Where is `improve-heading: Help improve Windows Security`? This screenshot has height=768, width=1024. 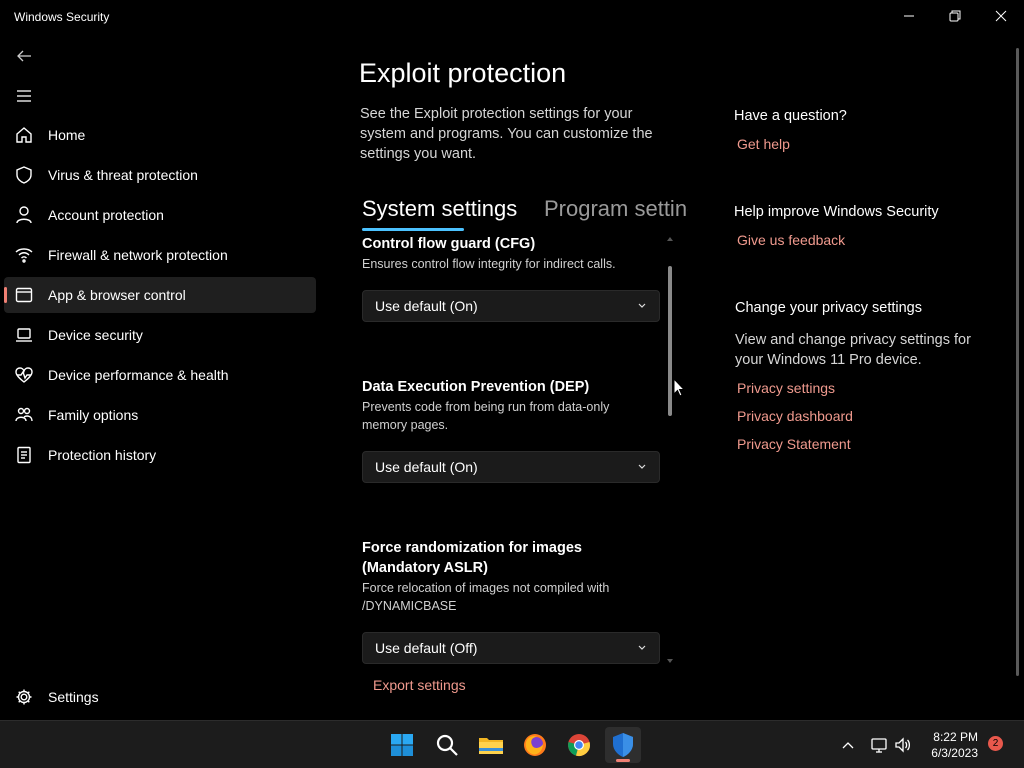 improve-heading: Help improve Windows Security is located at coordinates (836, 212).